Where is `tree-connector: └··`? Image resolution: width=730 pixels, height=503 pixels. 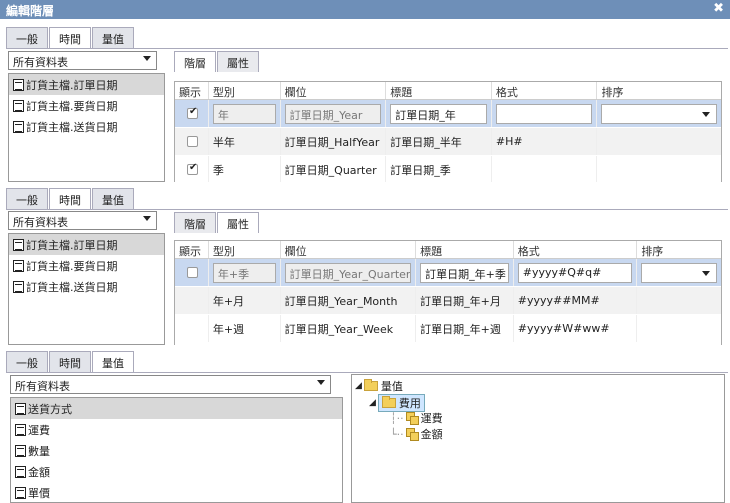
tree-connector: └·· is located at coordinates (397, 434).